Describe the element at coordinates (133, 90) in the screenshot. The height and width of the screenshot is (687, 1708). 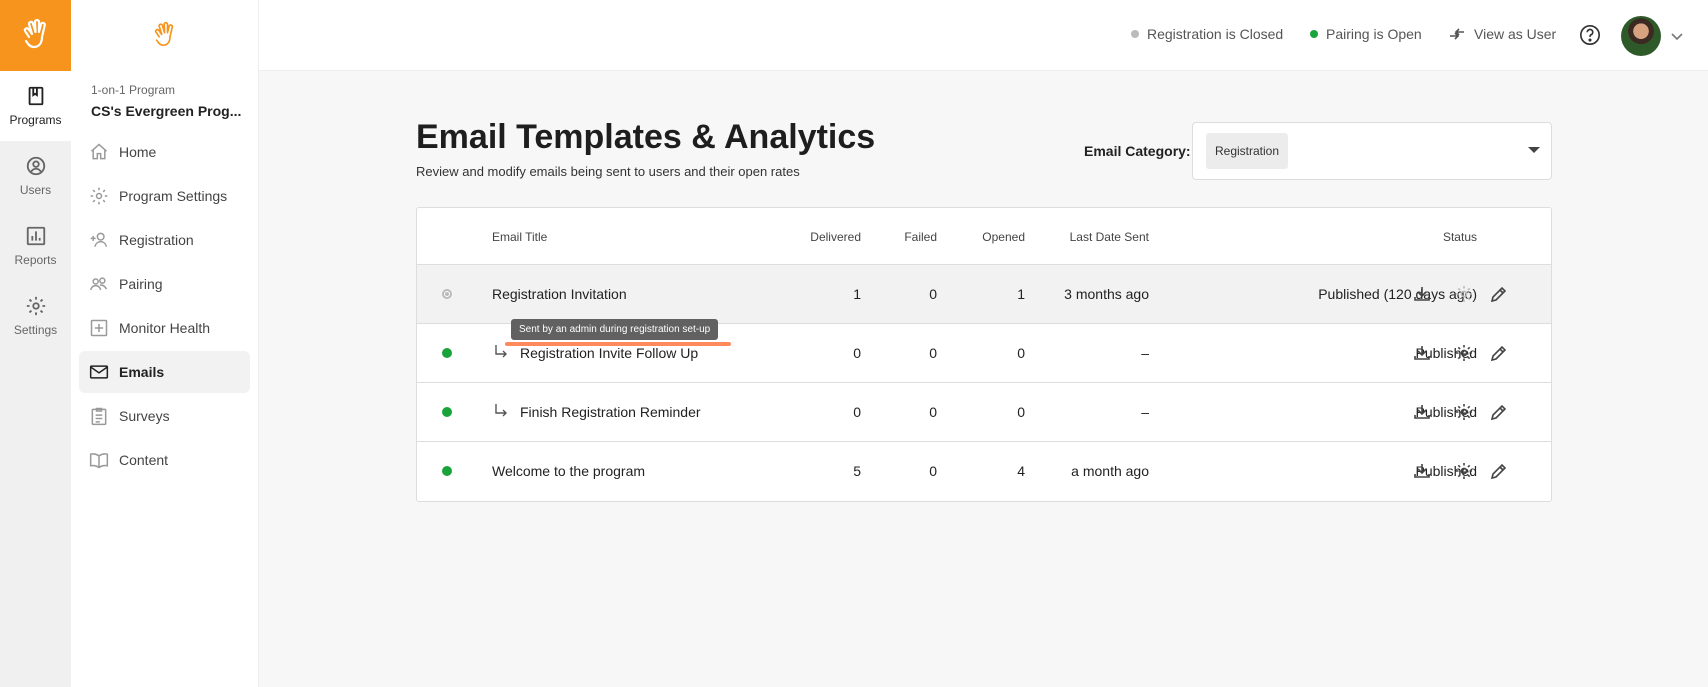
I see `program-type: 1-on-1 Program` at that location.